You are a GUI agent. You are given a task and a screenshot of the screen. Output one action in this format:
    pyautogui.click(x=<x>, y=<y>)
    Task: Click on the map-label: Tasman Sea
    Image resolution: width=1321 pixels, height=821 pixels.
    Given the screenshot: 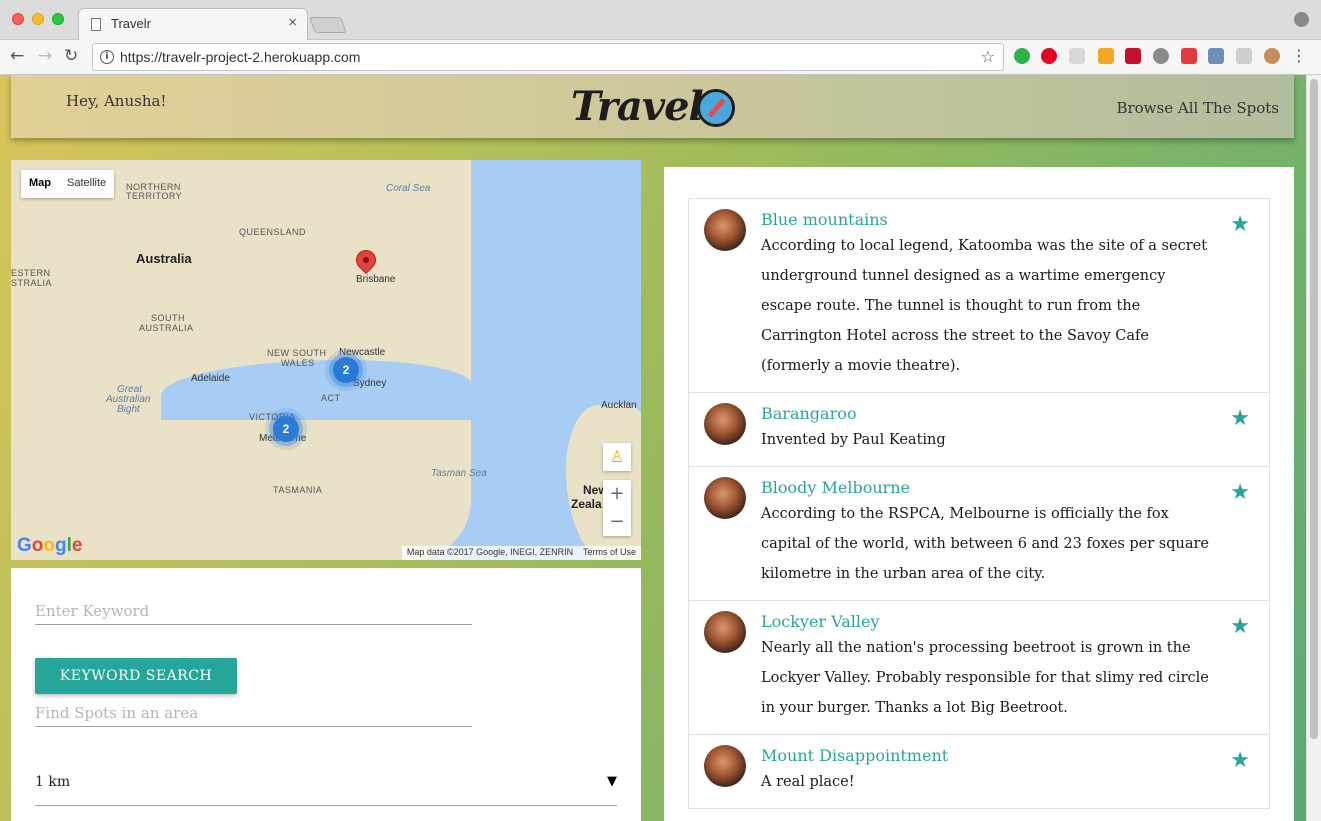 What is the action you would take?
    pyautogui.click(x=459, y=473)
    